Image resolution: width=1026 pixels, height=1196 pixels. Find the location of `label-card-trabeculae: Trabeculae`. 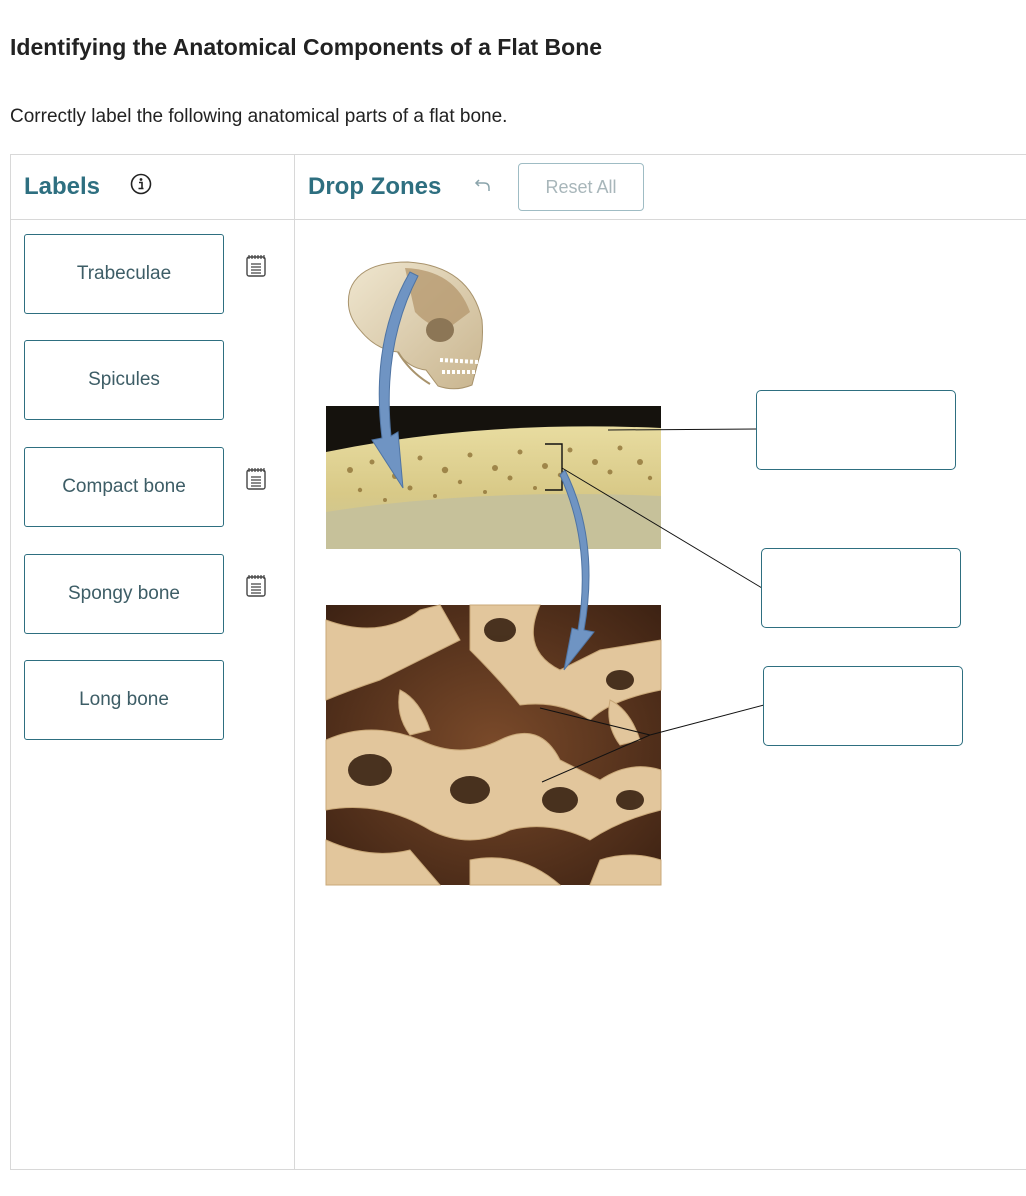

label-card-trabeculae: Trabeculae is located at coordinates (124, 274).